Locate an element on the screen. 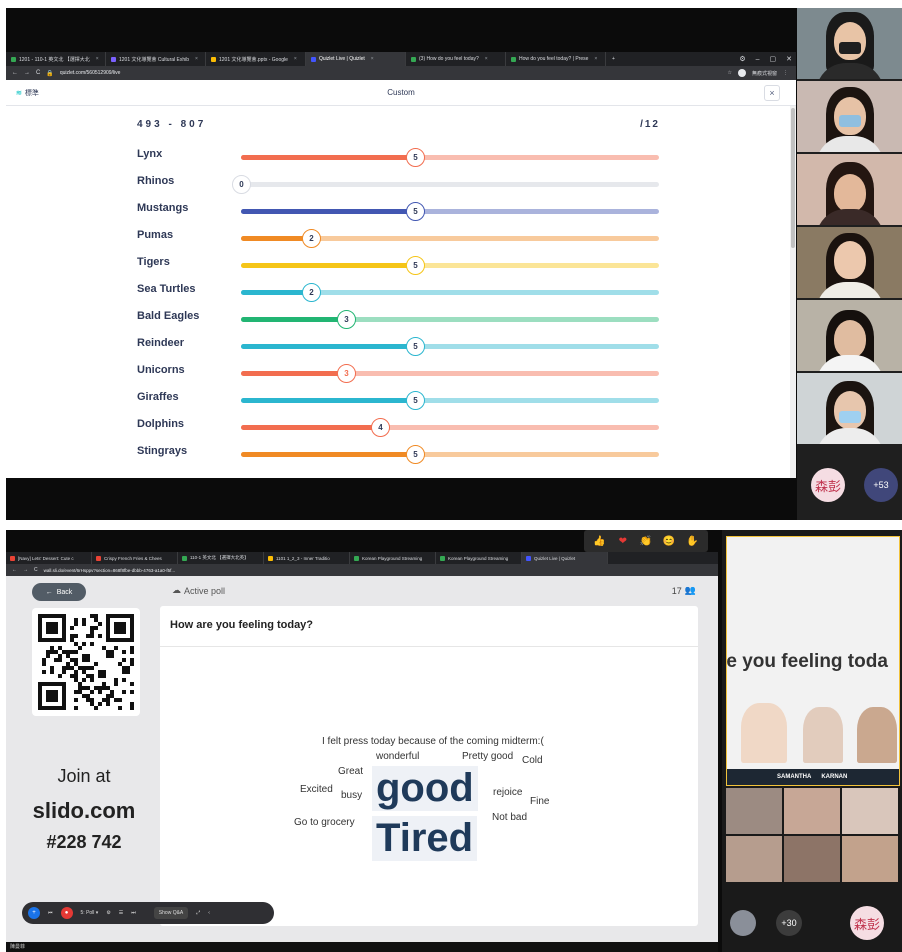 The height and width of the screenshot is (952, 902). browser-tab: Crispy French Fries & Chees is located at coordinates (135, 558).